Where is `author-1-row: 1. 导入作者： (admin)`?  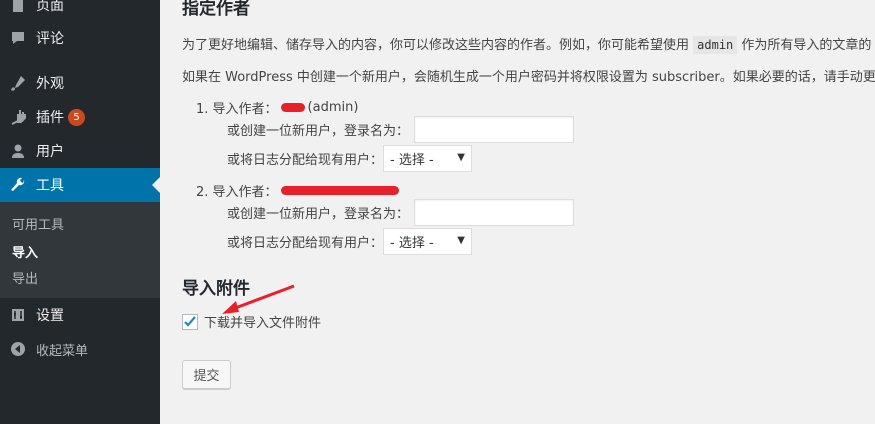 author-1-row: 1. 导入作者： (admin) is located at coordinates (277, 108).